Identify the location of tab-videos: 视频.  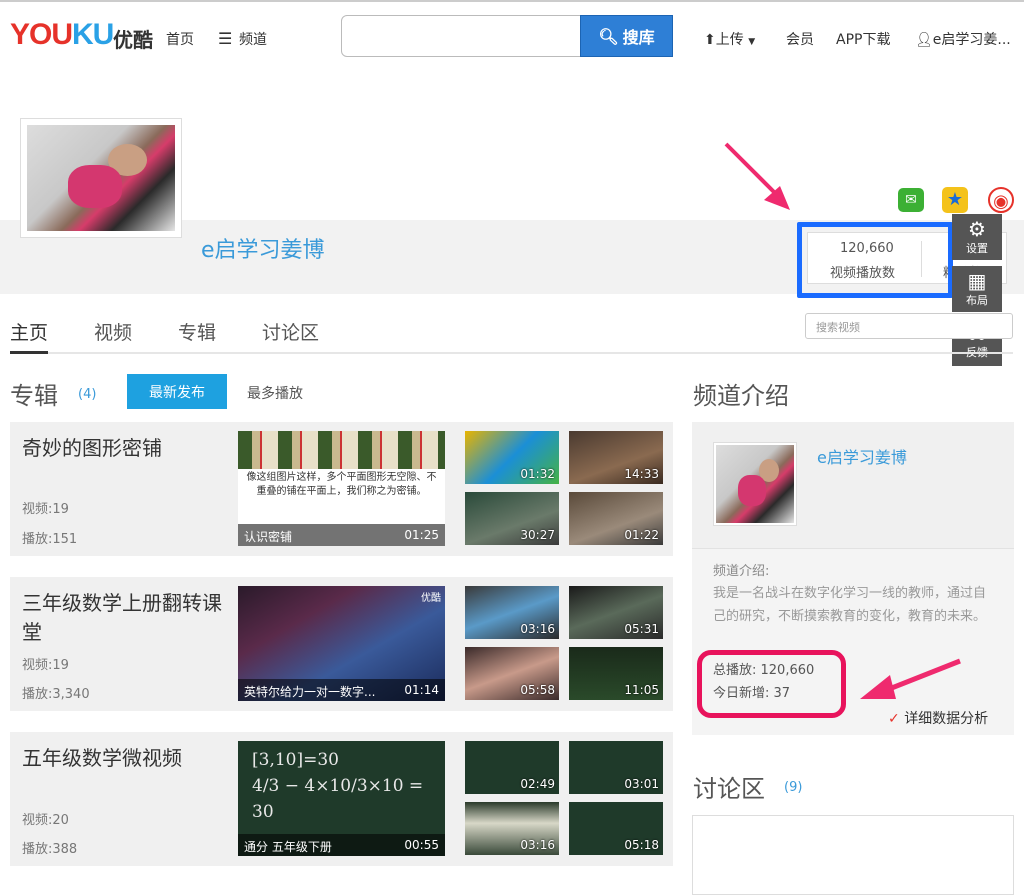
(113, 331).